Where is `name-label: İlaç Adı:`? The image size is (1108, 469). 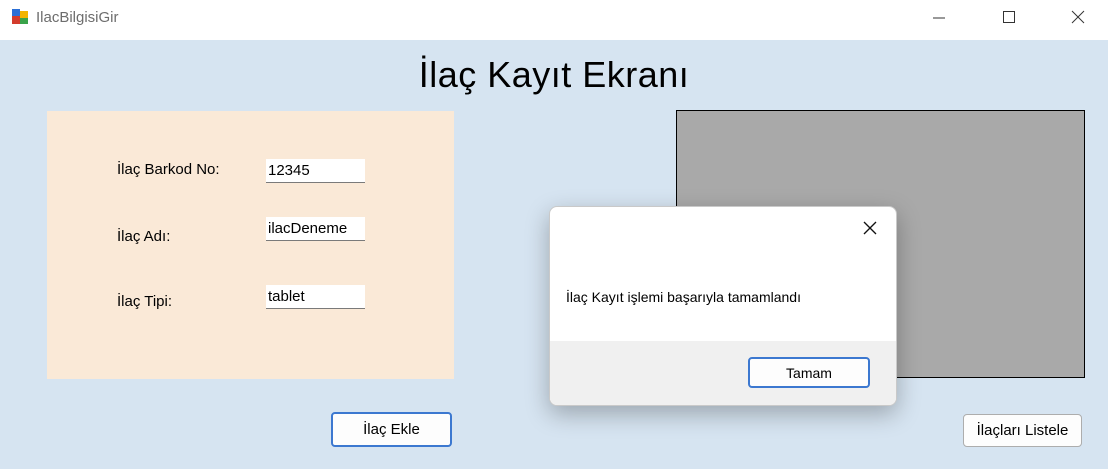
name-label: İlaç Adı: is located at coordinates (144, 236).